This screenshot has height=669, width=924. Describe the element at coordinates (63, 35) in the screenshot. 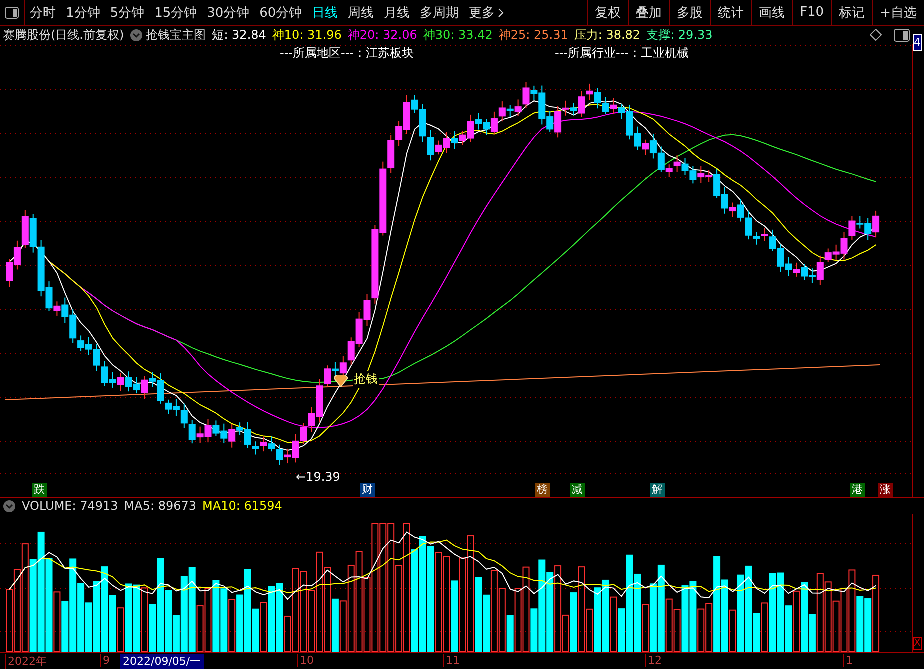

I see `stock-title: 赛腾股份(日线.前复权)` at that location.